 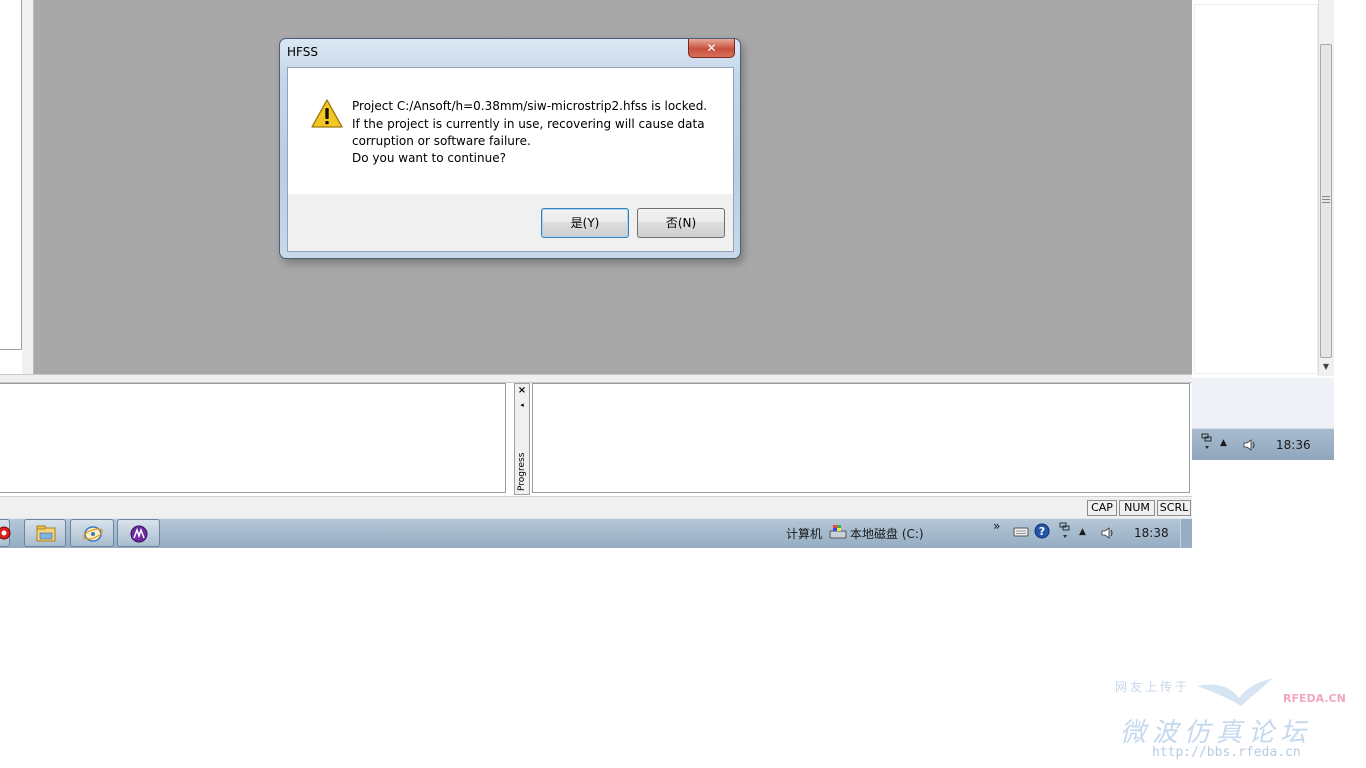 I want to click on file-explorer-icon, so click(x=46, y=533).